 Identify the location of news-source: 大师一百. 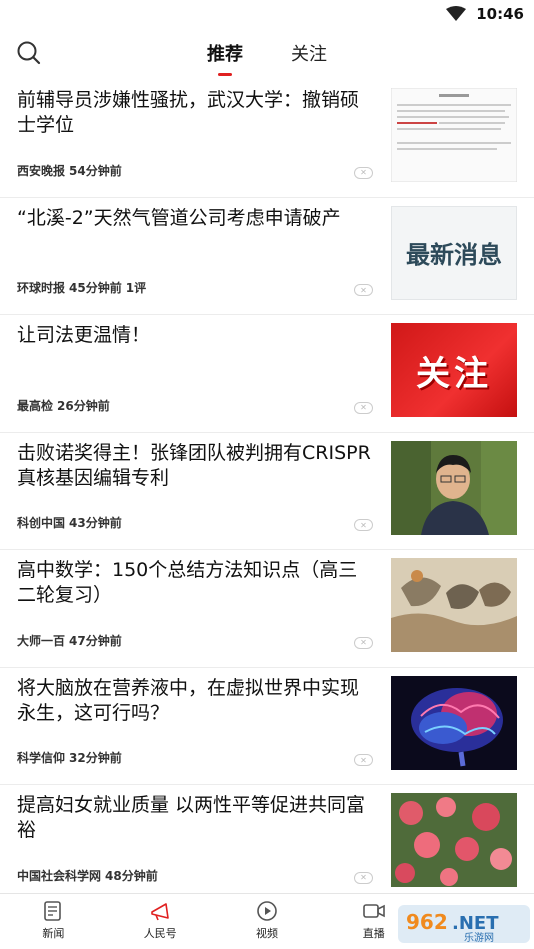
(41, 640).